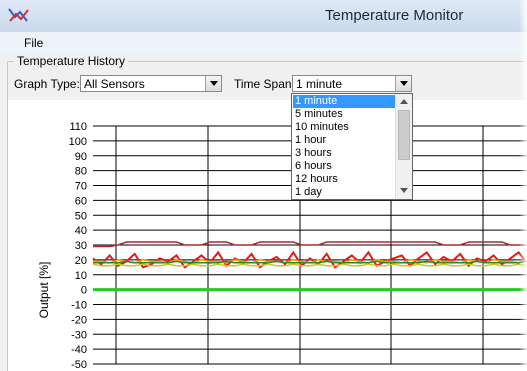  What do you see at coordinates (404, 101) in the screenshot?
I see `scroll-up-icon` at bounding box center [404, 101].